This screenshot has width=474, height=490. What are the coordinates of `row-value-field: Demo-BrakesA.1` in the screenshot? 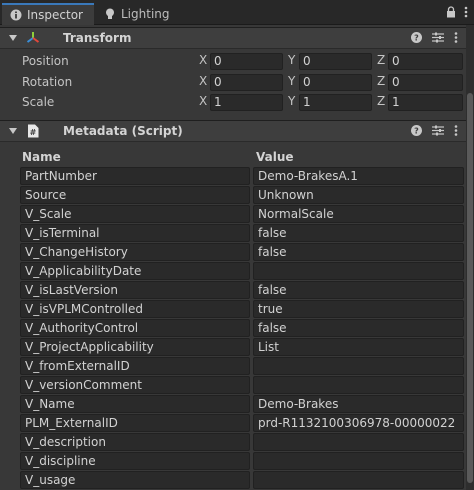 It's located at (358, 176).